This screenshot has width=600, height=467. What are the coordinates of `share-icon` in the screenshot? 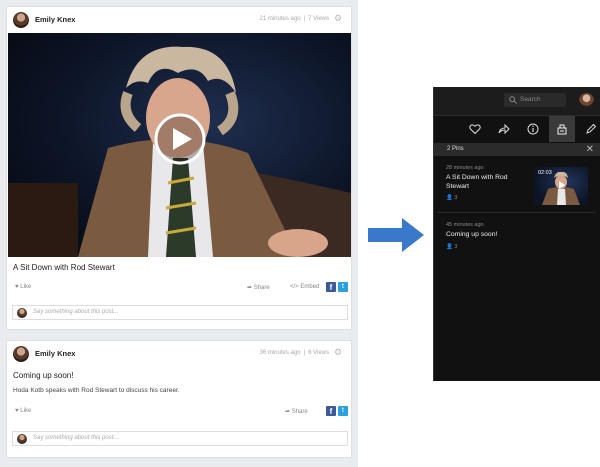 It's located at (504, 129).